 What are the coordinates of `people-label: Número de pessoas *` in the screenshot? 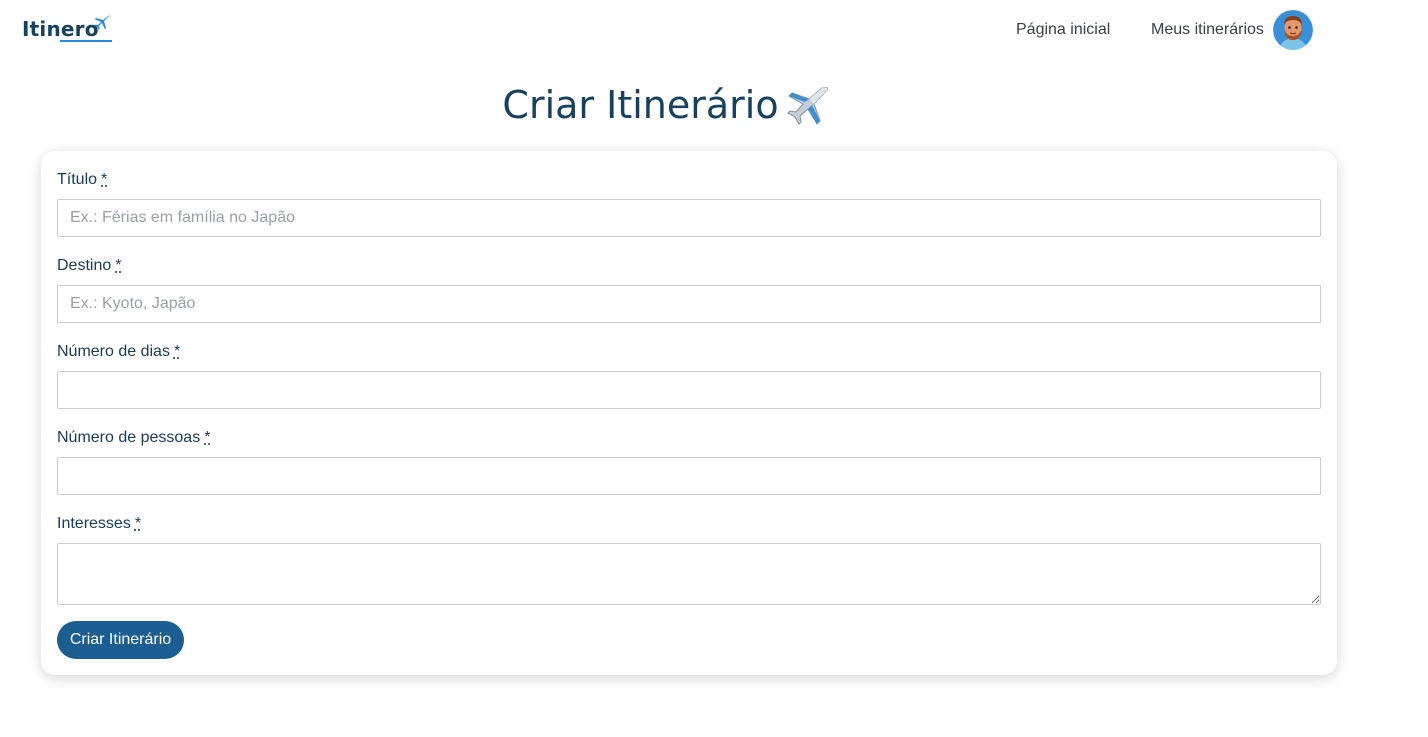 It's located at (133, 438).